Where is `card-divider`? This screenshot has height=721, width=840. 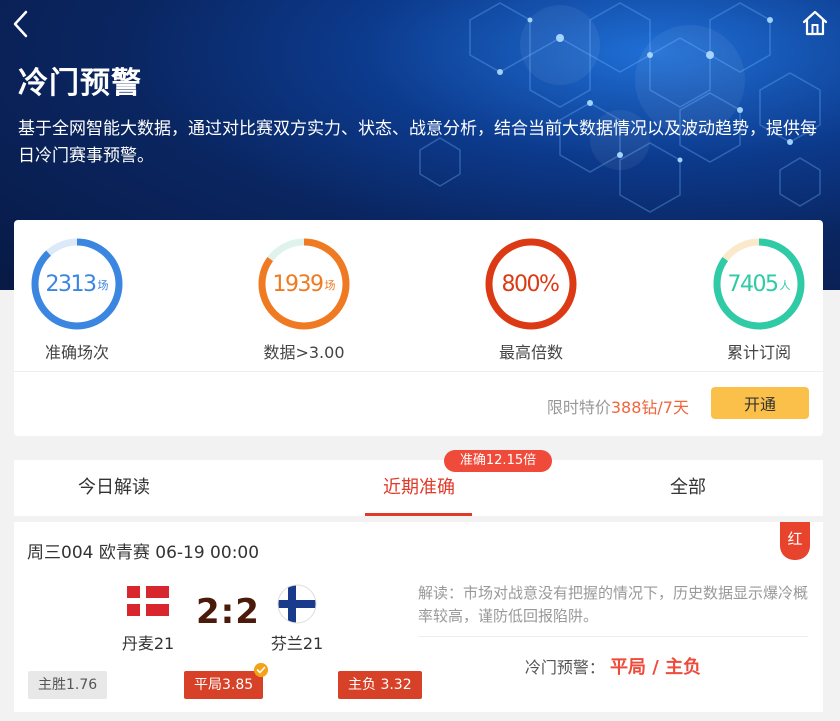 card-divider is located at coordinates (418, 371).